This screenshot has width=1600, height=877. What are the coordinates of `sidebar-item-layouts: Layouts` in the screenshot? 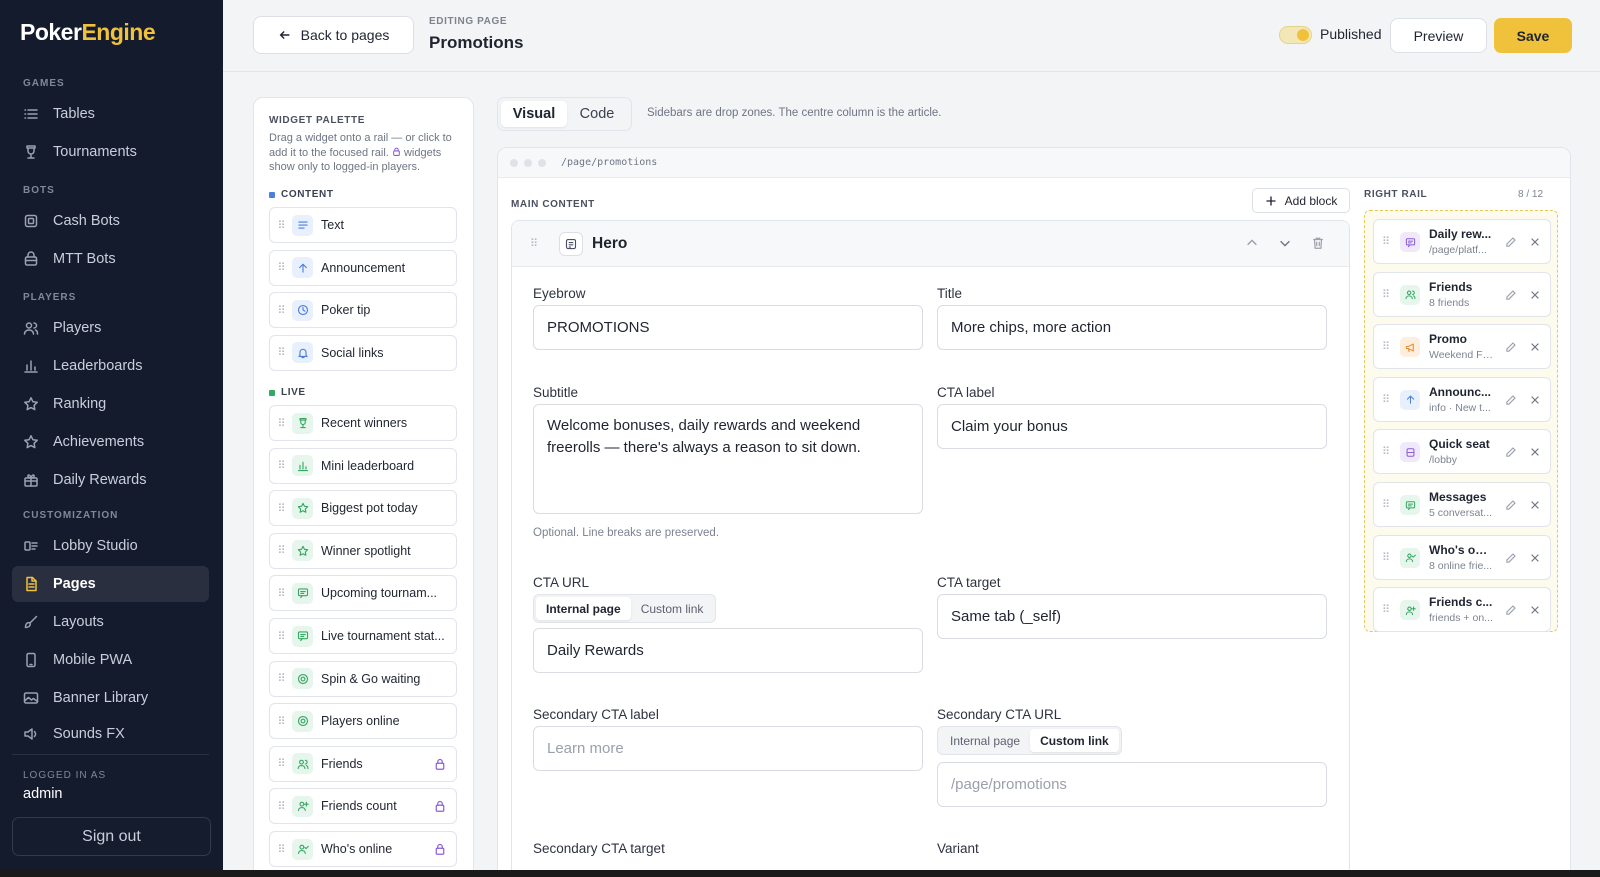 It's located at (110, 622).